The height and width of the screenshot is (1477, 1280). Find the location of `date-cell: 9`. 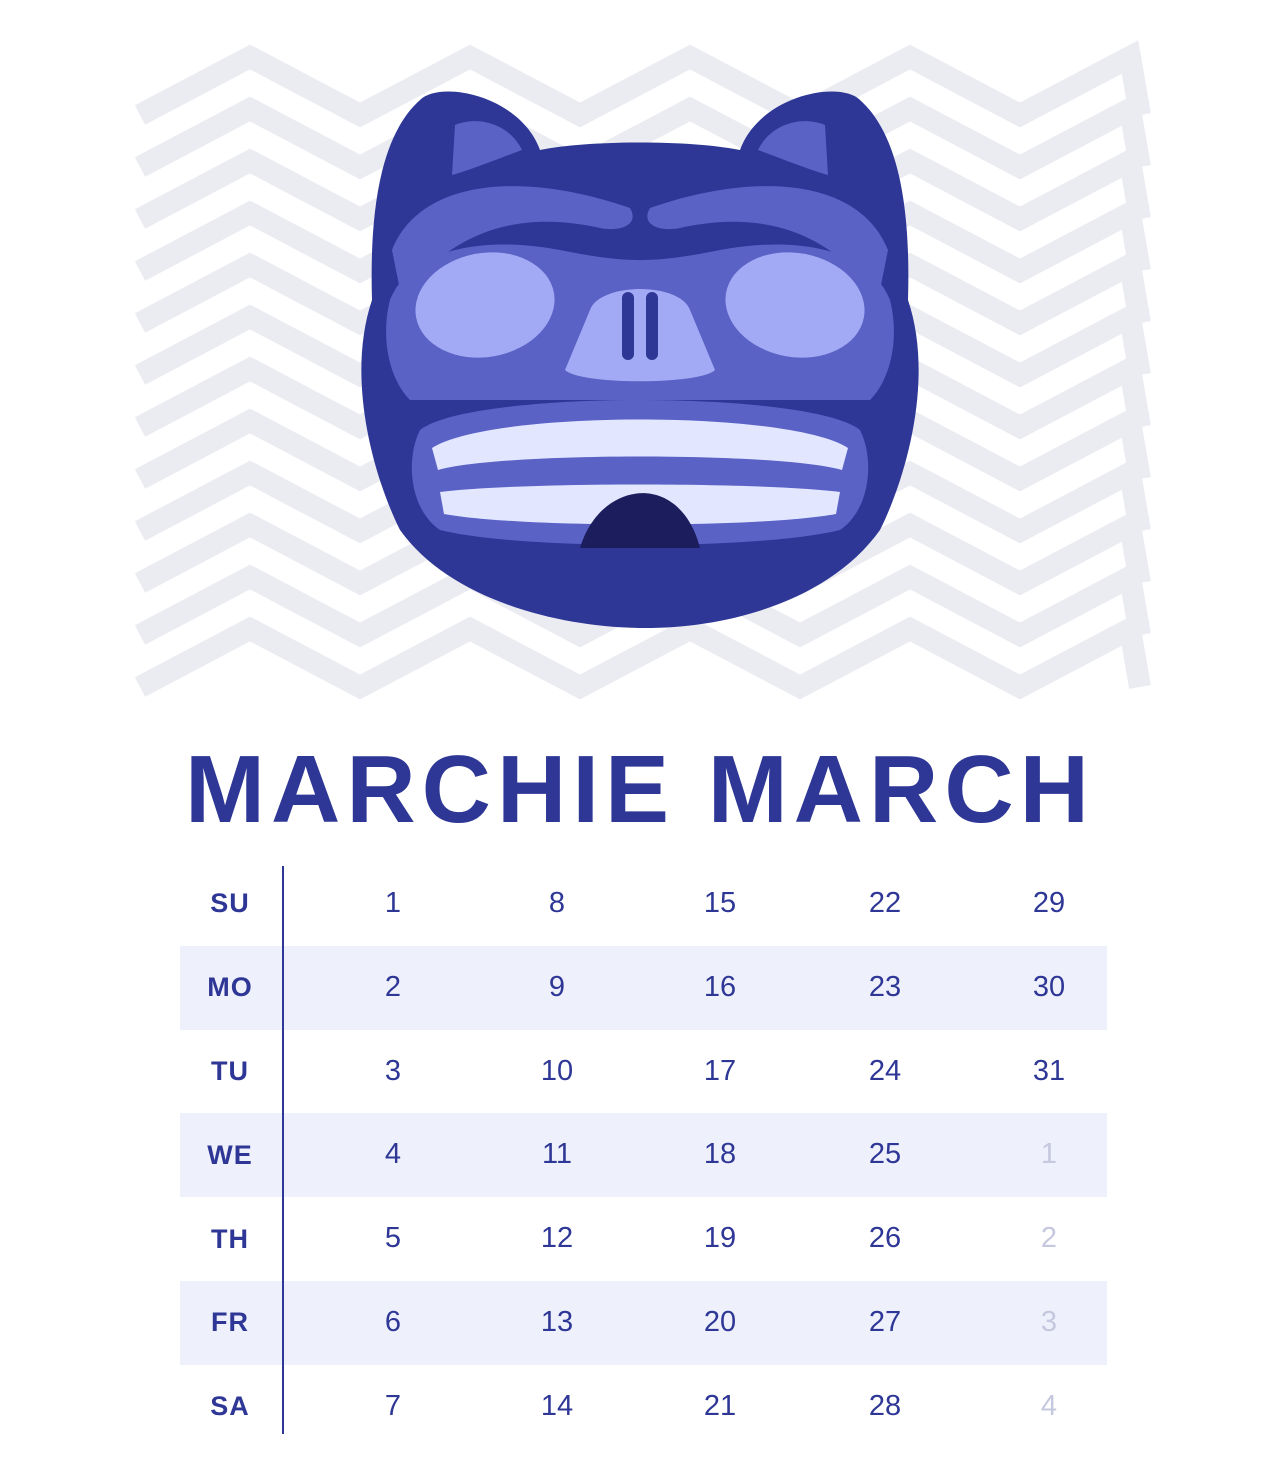

date-cell: 9 is located at coordinates (557, 986).